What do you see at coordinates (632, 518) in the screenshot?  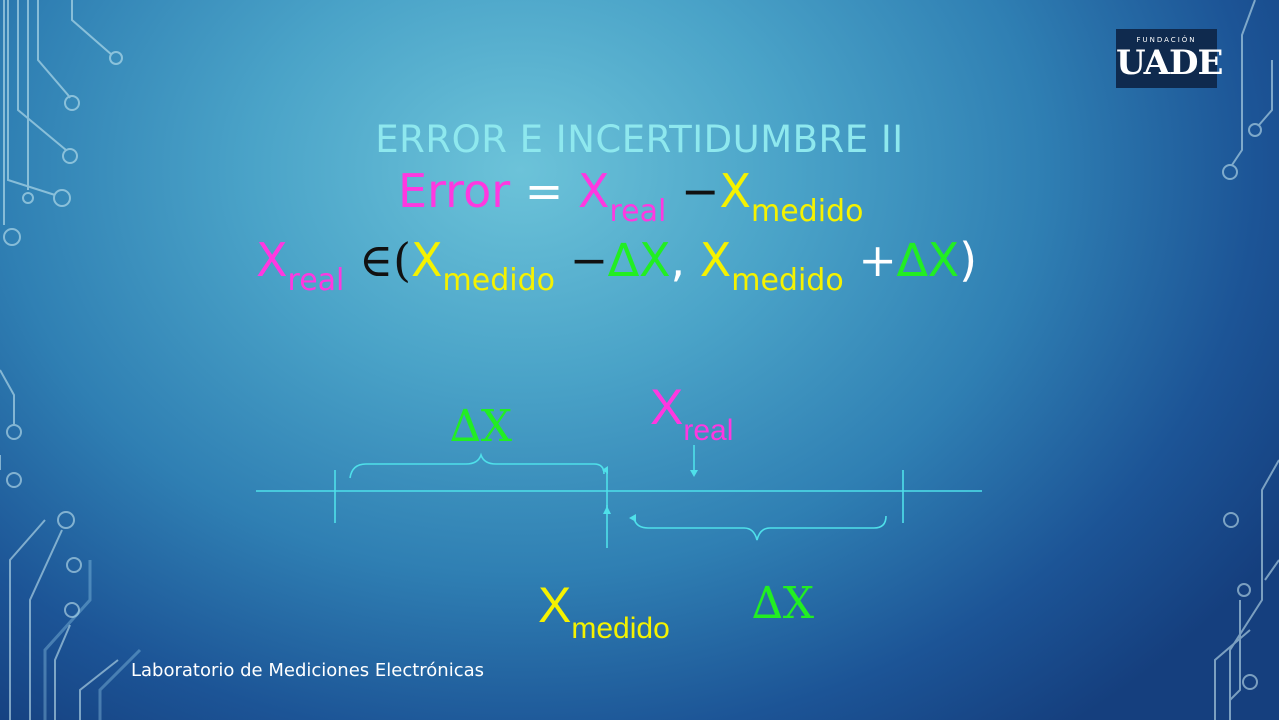 I see `brace-bottom-arrowhead` at bounding box center [632, 518].